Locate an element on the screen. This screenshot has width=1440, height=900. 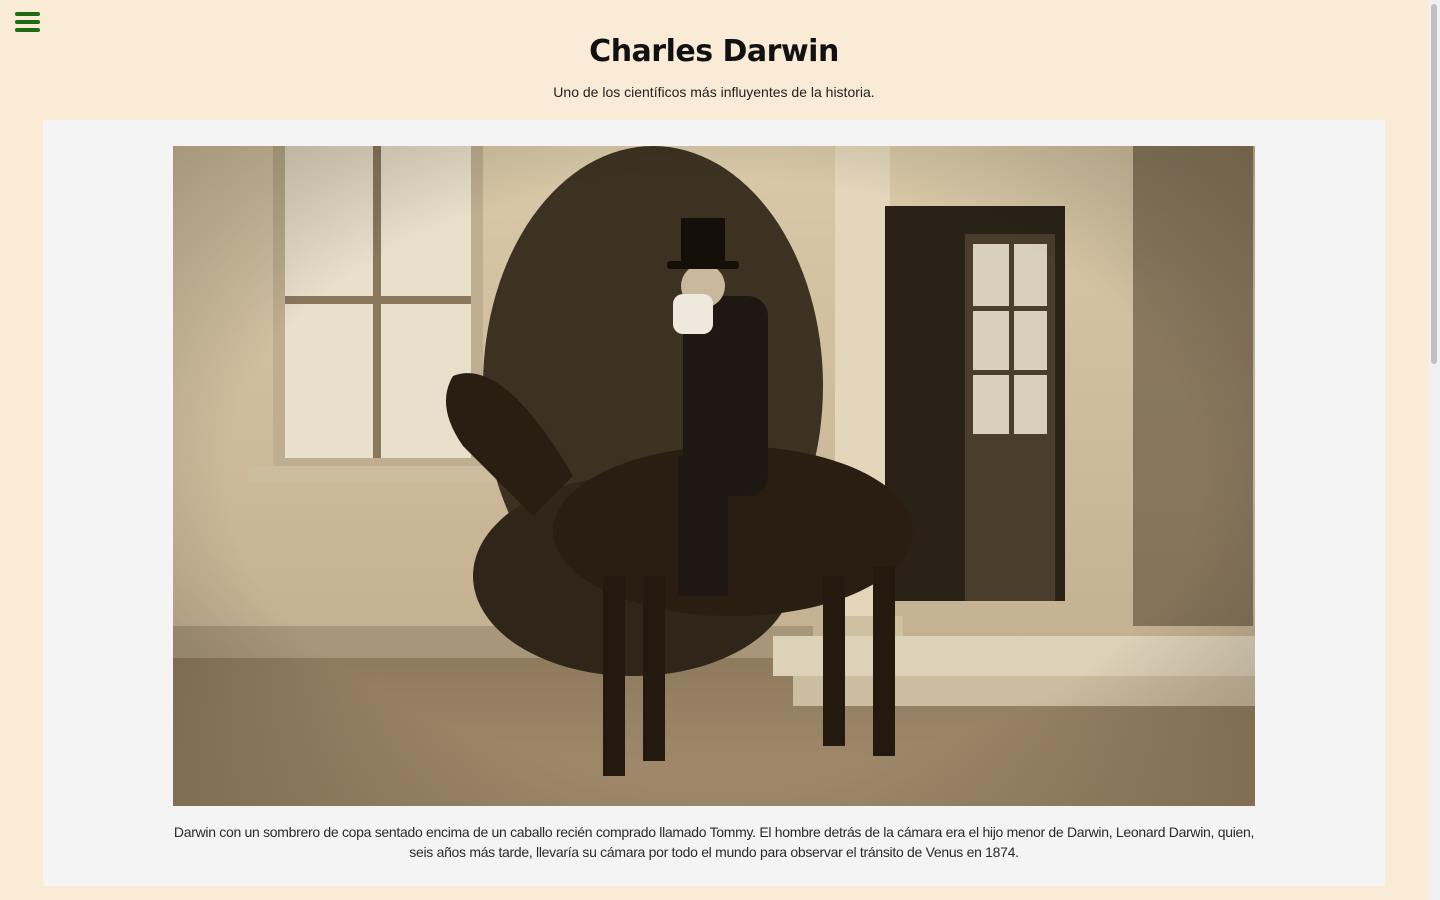
menu-bar-middle is located at coordinates (27, 22).